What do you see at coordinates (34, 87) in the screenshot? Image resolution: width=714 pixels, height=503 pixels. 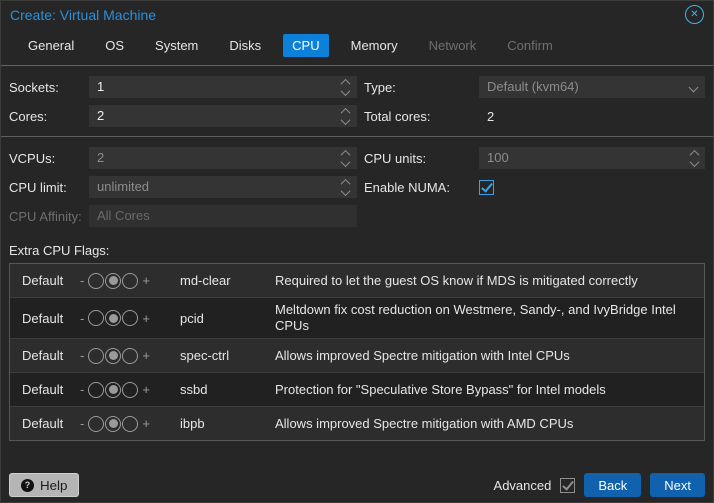 I see `sockets-label: Sockets:` at bounding box center [34, 87].